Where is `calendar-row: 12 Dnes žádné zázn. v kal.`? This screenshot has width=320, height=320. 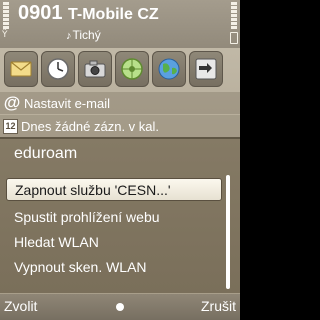 calendar-row: 12 Dnes žádné zázn. v kal. is located at coordinates (120, 126).